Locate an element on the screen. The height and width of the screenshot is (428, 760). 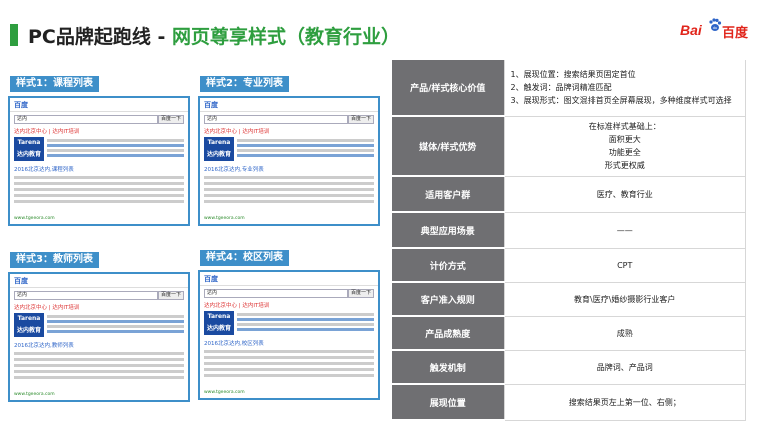
table-row: 展现位置 搜索结果页左上第一位、右侧； is located at coordinates (569, 402).